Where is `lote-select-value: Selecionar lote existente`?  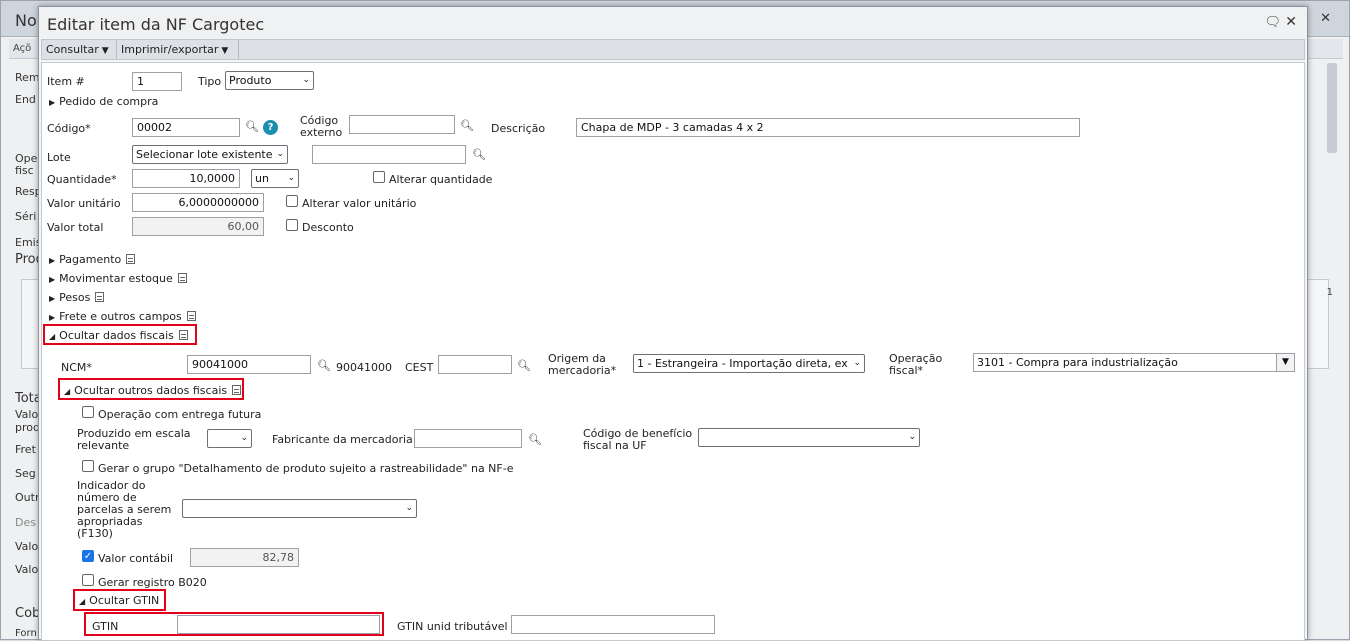 lote-select-value: Selecionar lote existente is located at coordinates (204, 154).